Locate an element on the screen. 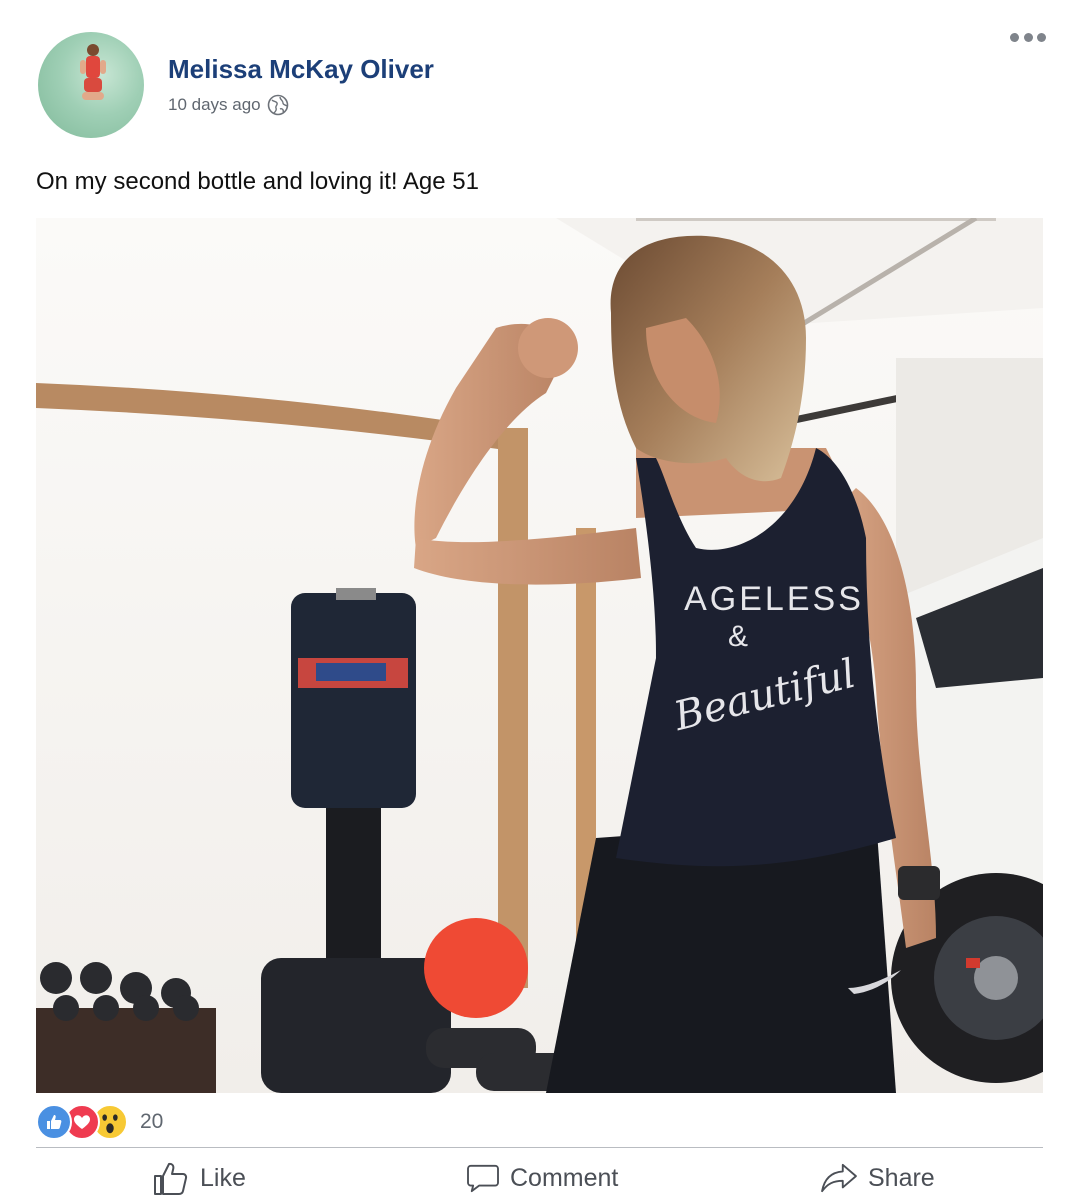 This screenshot has height=1200, width=1080. comment-icon is located at coordinates (483, 1178).